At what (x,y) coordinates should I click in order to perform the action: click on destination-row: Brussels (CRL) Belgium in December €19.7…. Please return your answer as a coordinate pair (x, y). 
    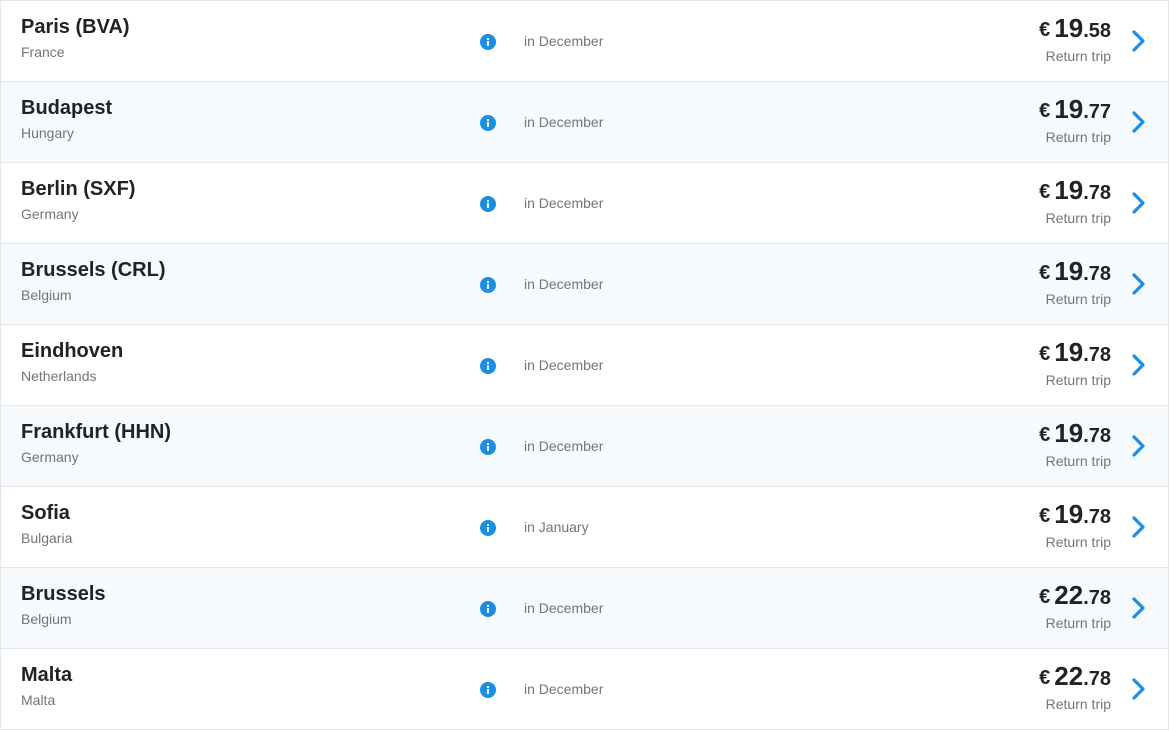
    Looking at the image, I should click on (584, 284).